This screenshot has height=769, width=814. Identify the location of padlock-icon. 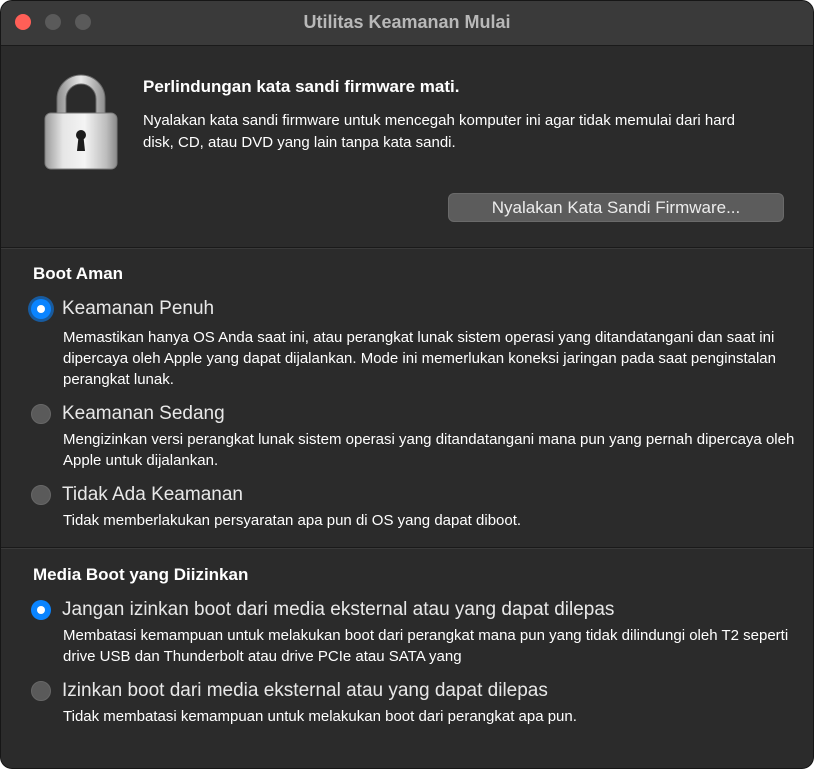
(81, 122).